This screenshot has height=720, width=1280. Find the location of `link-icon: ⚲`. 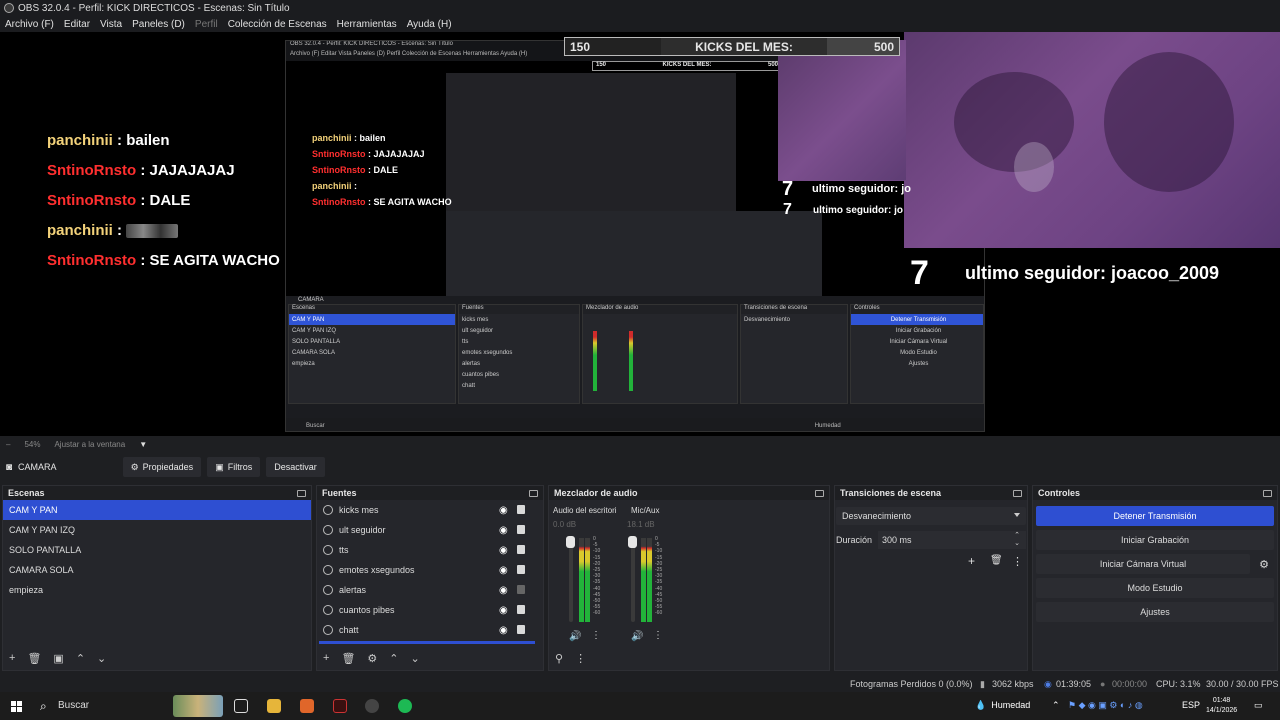

link-icon: ⚲ is located at coordinates (559, 658).